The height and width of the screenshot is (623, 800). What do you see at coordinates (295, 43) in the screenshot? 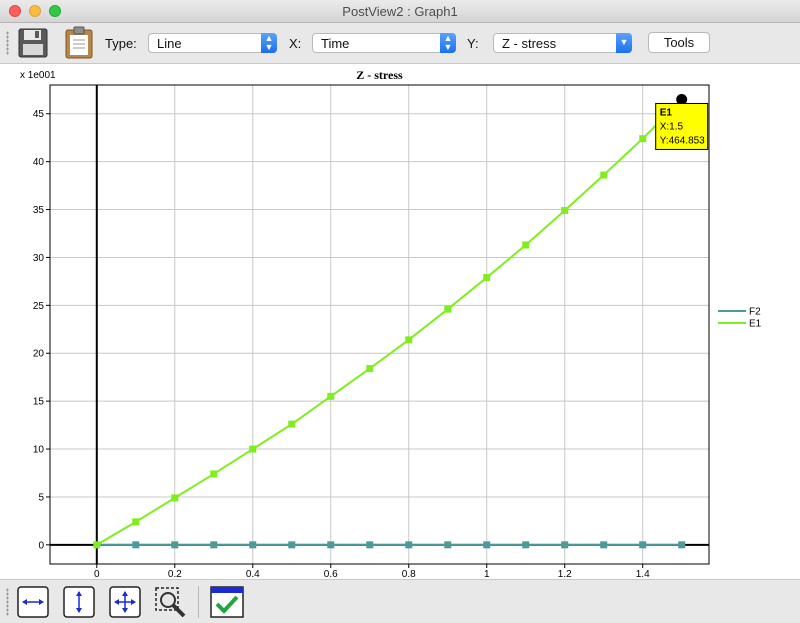
I see `x-label: X:` at bounding box center [295, 43].